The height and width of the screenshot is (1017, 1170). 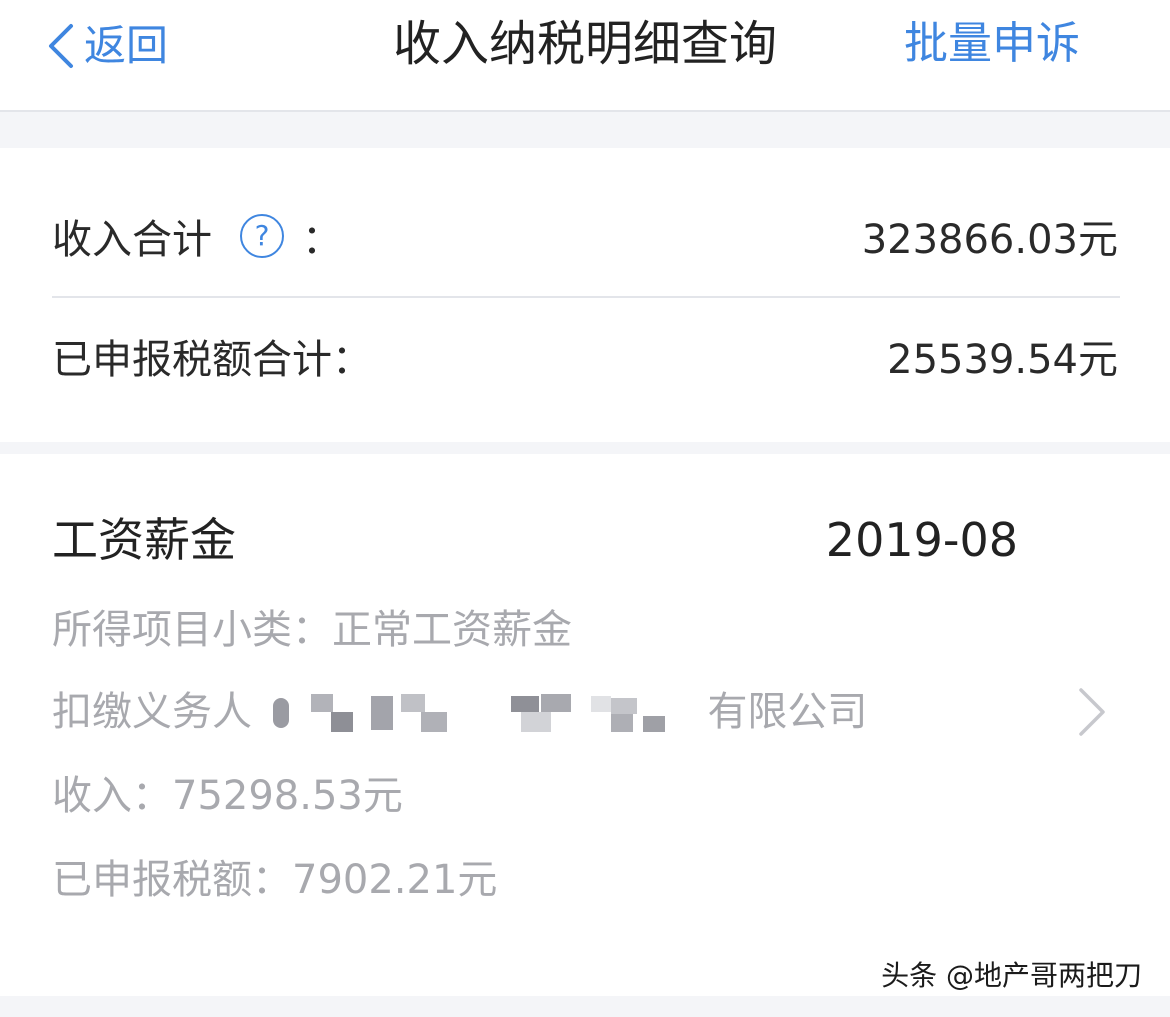 I want to click on watermark: 头条 @地产哥两把刀, so click(x=1011, y=975).